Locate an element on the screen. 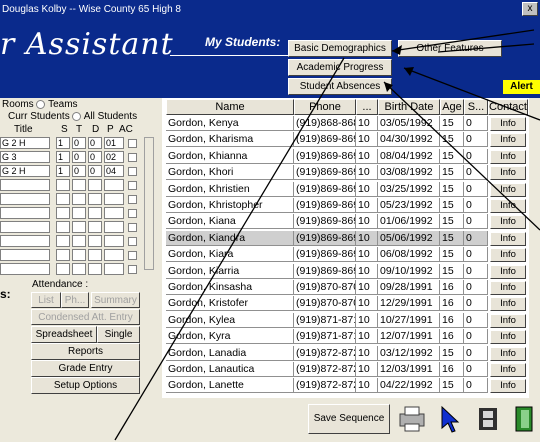  tab-other-features: Other Features is located at coordinates (450, 48).